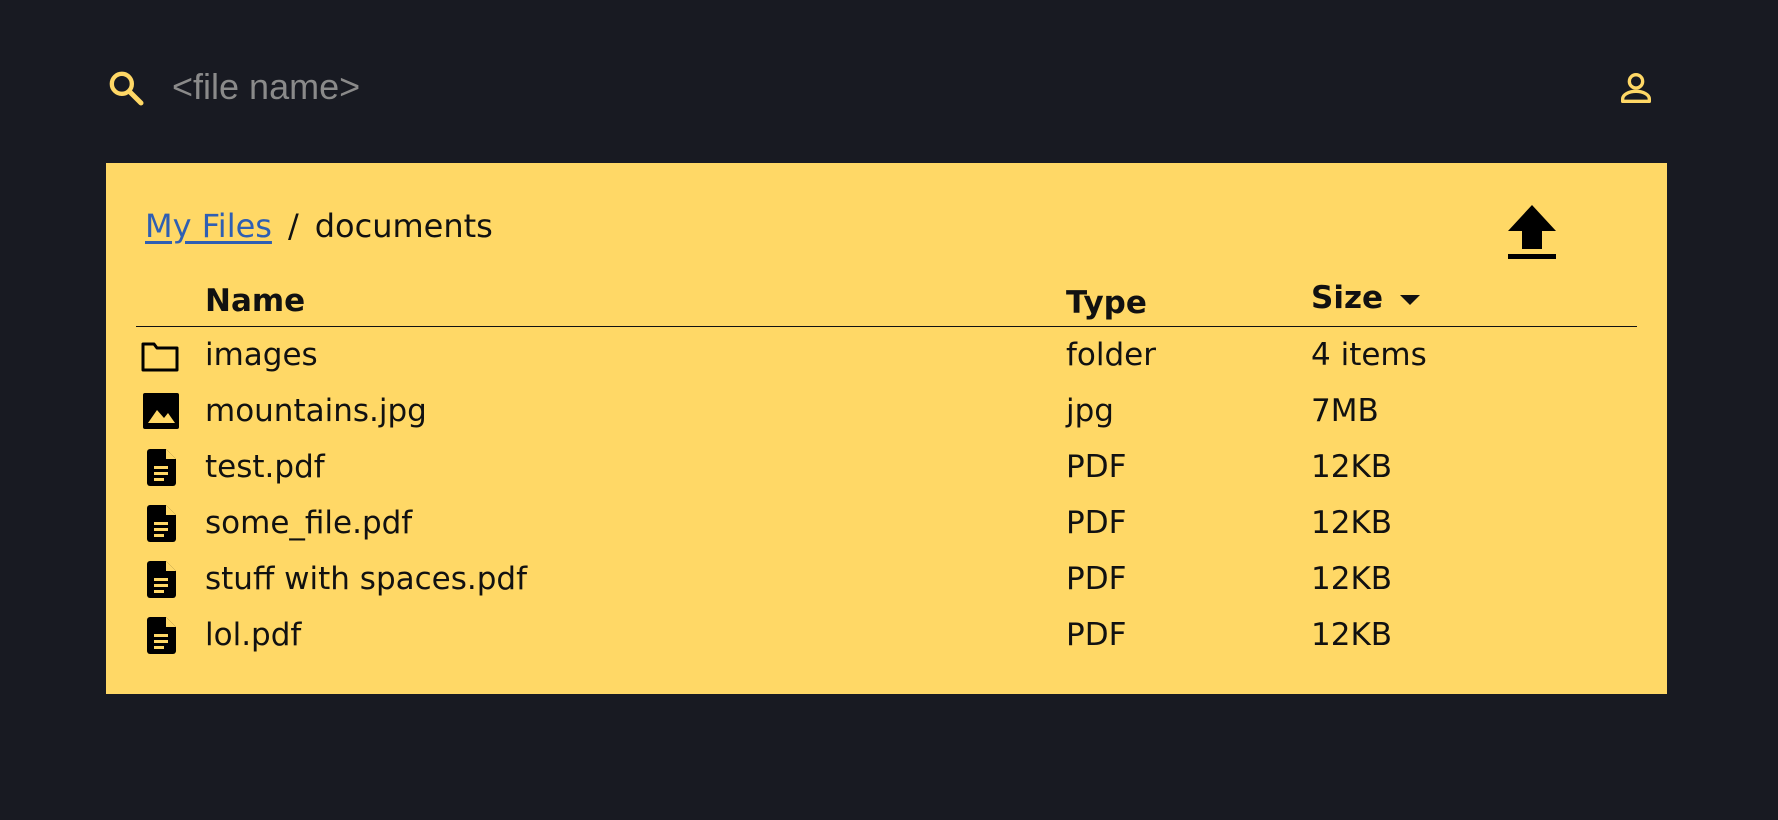 The image size is (1778, 820). I want to click on table-row: test.pdf PDF 12KB, so click(886, 467).